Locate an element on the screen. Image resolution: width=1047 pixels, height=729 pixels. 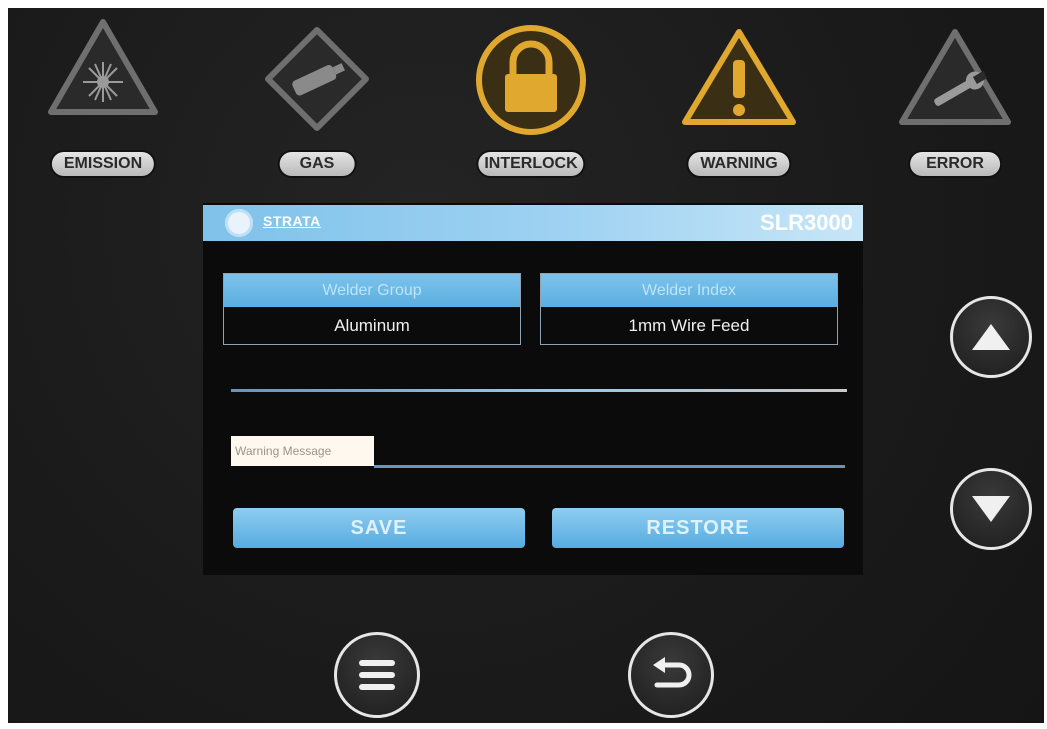
model-name: SLR3000 is located at coordinates (806, 222).